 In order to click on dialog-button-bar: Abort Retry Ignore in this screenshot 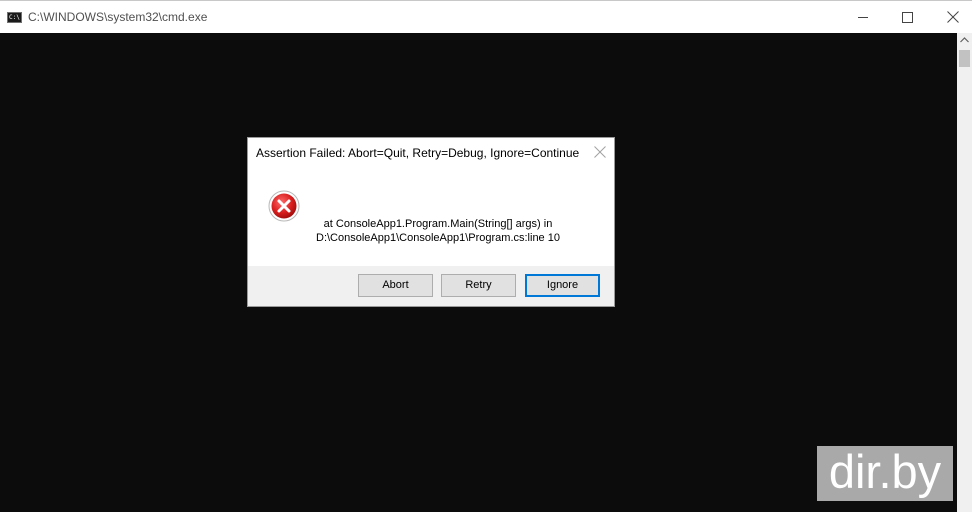, I will do `click(431, 286)`.